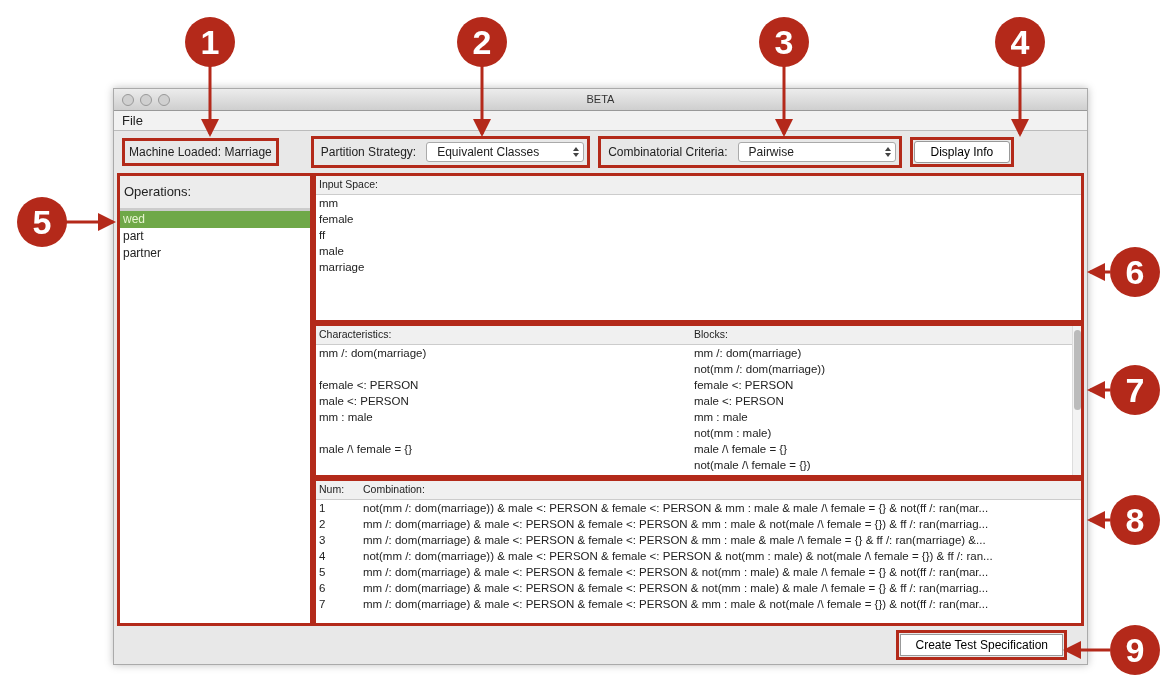 The image size is (1170, 675). What do you see at coordinates (329, 203) in the screenshot?
I see `list-item: mm` at bounding box center [329, 203].